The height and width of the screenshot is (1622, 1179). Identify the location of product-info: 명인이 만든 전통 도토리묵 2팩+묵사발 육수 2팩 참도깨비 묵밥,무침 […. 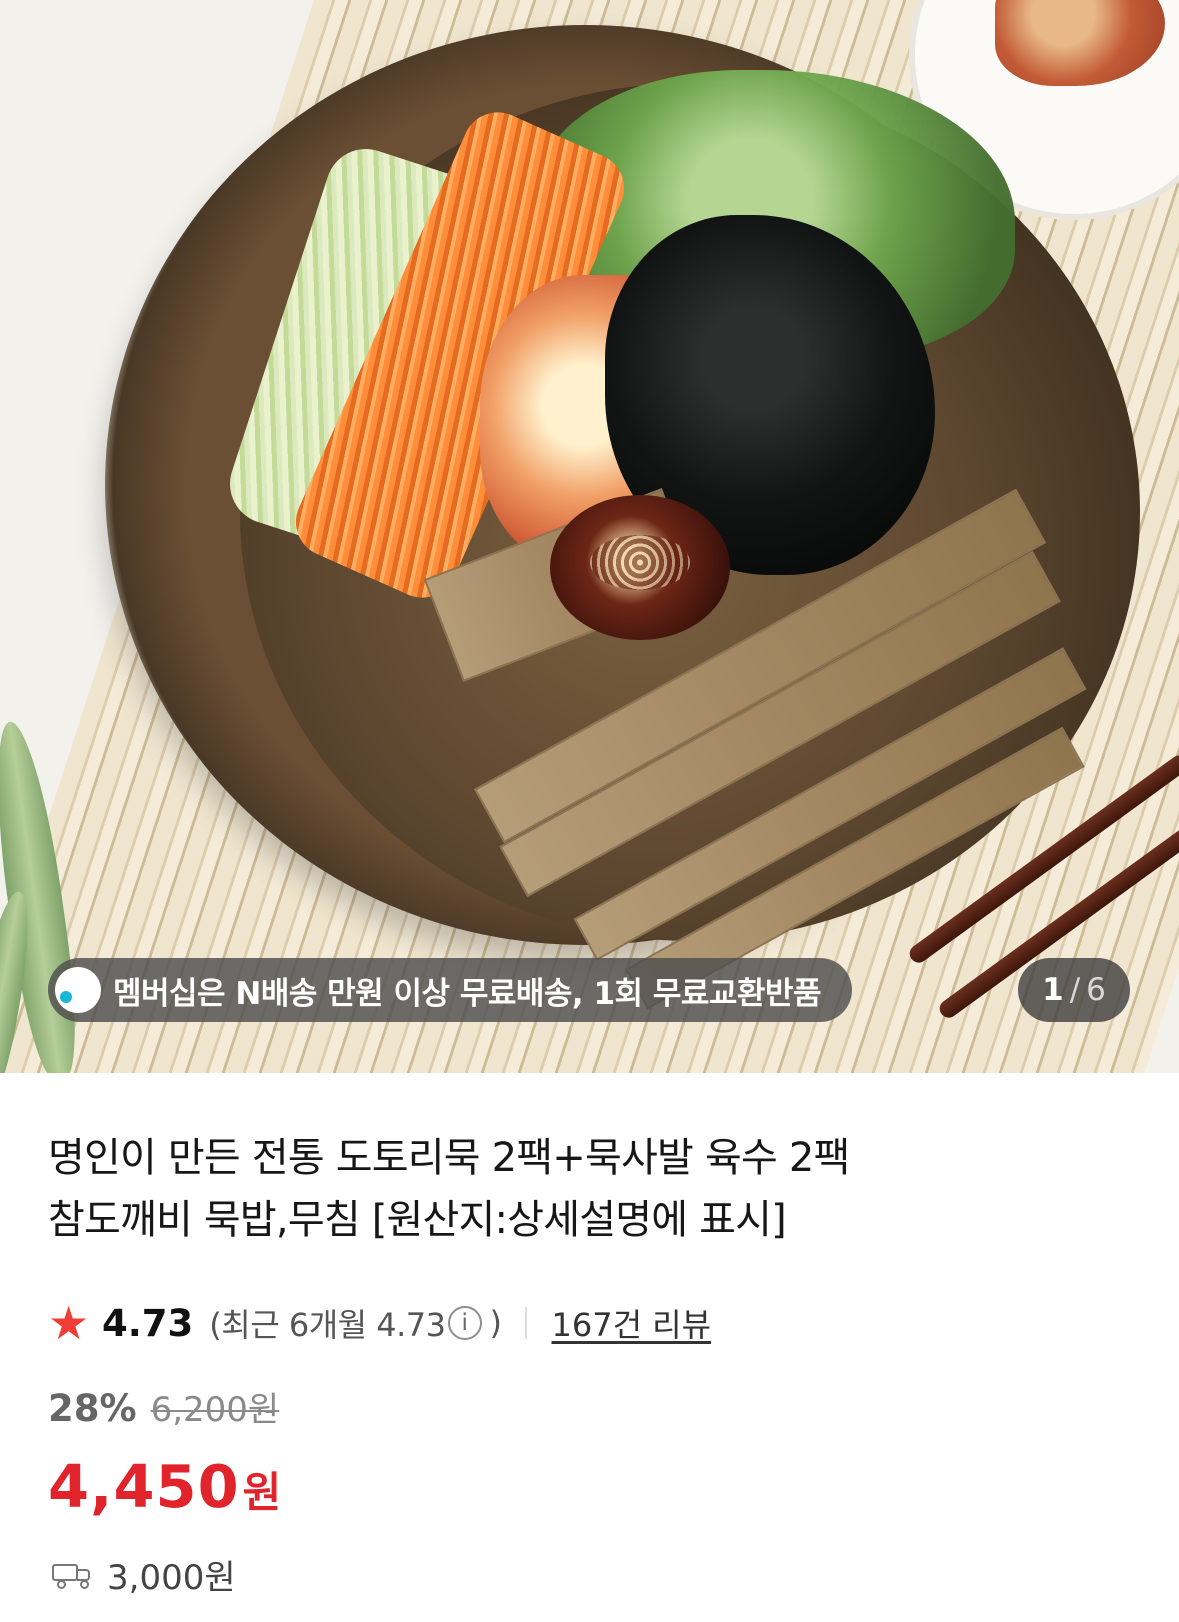
(588, 1189).